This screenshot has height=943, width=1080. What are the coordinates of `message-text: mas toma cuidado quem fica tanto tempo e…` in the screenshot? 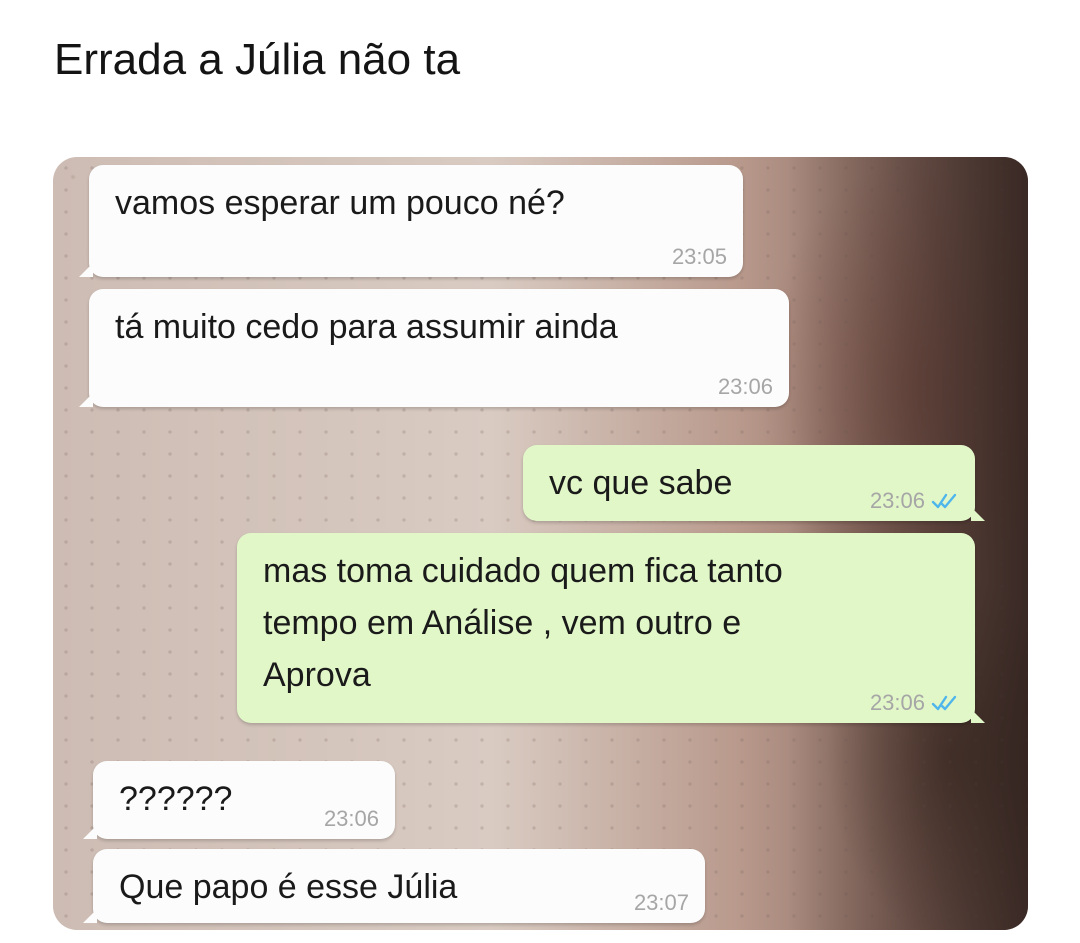 It's located at (523, 623).